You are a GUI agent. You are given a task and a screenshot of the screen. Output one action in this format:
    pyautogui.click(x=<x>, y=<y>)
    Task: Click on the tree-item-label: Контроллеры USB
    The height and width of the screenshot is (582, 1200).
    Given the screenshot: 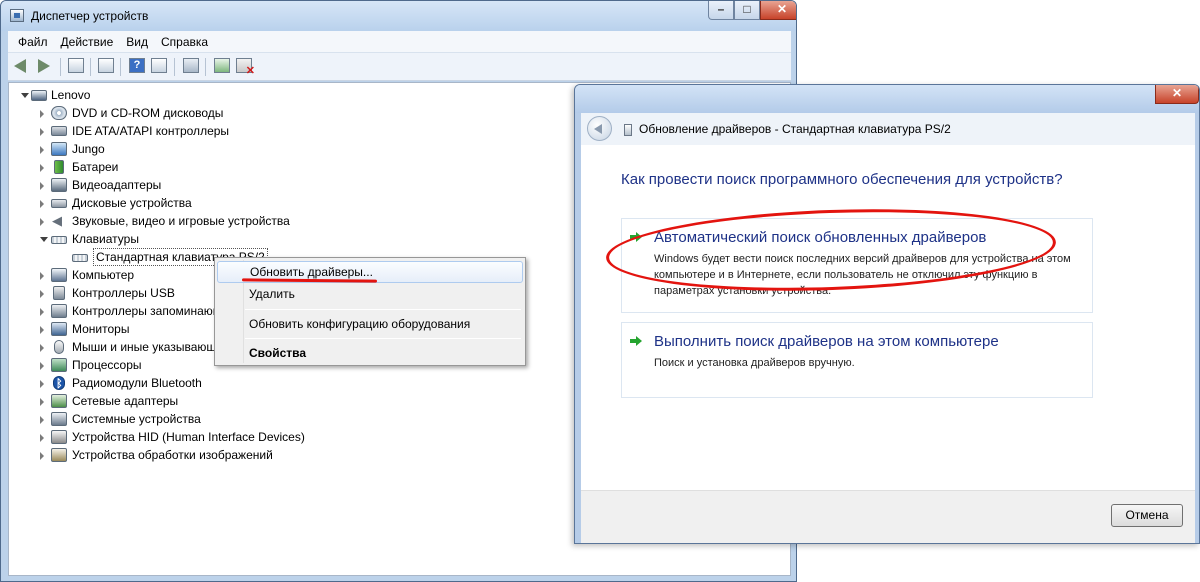 What is the action you would take?
    pyautogui.click(x=123, y=293)
    